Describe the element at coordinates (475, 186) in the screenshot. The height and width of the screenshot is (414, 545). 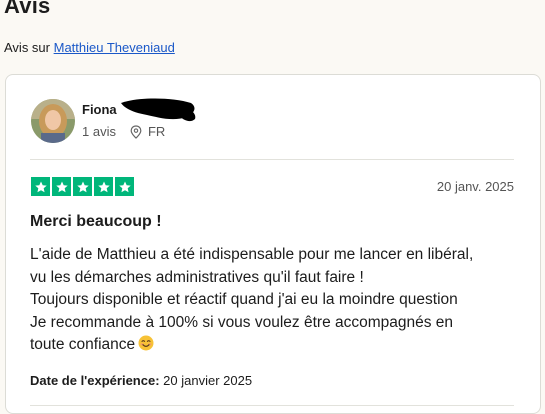
I see `review-date: 20 janv. 2025` at that location.